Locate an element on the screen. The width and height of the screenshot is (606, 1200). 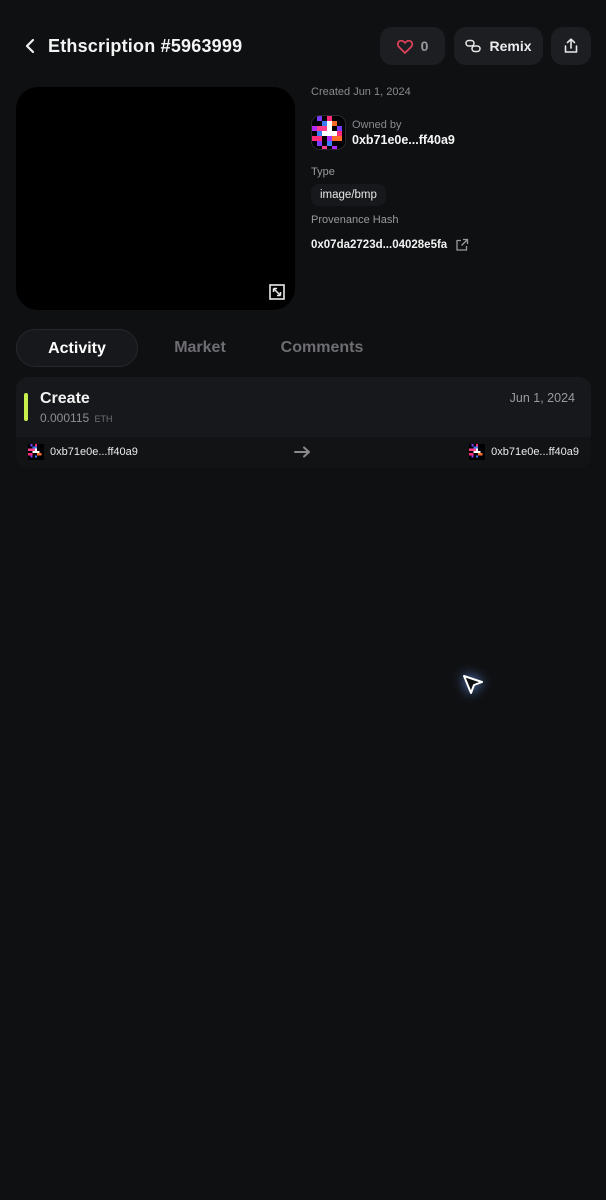
to-address: 0xb71e0e...ff40a9 is located at coordinates (535, 452).